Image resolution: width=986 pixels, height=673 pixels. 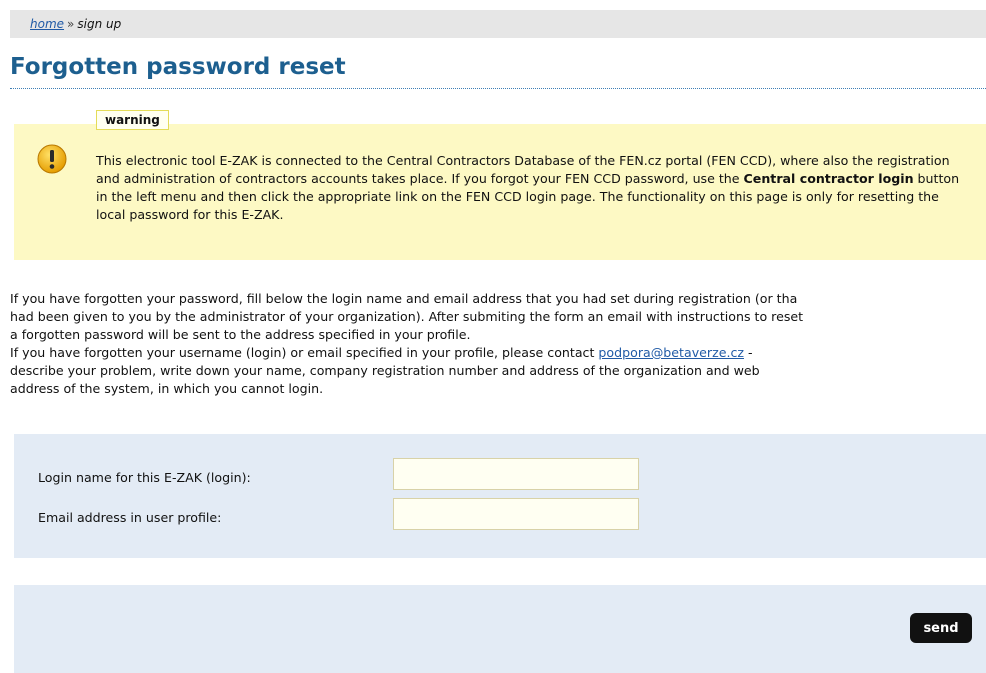 I want to click on exclamation-icon, so click(x=52, y=159).